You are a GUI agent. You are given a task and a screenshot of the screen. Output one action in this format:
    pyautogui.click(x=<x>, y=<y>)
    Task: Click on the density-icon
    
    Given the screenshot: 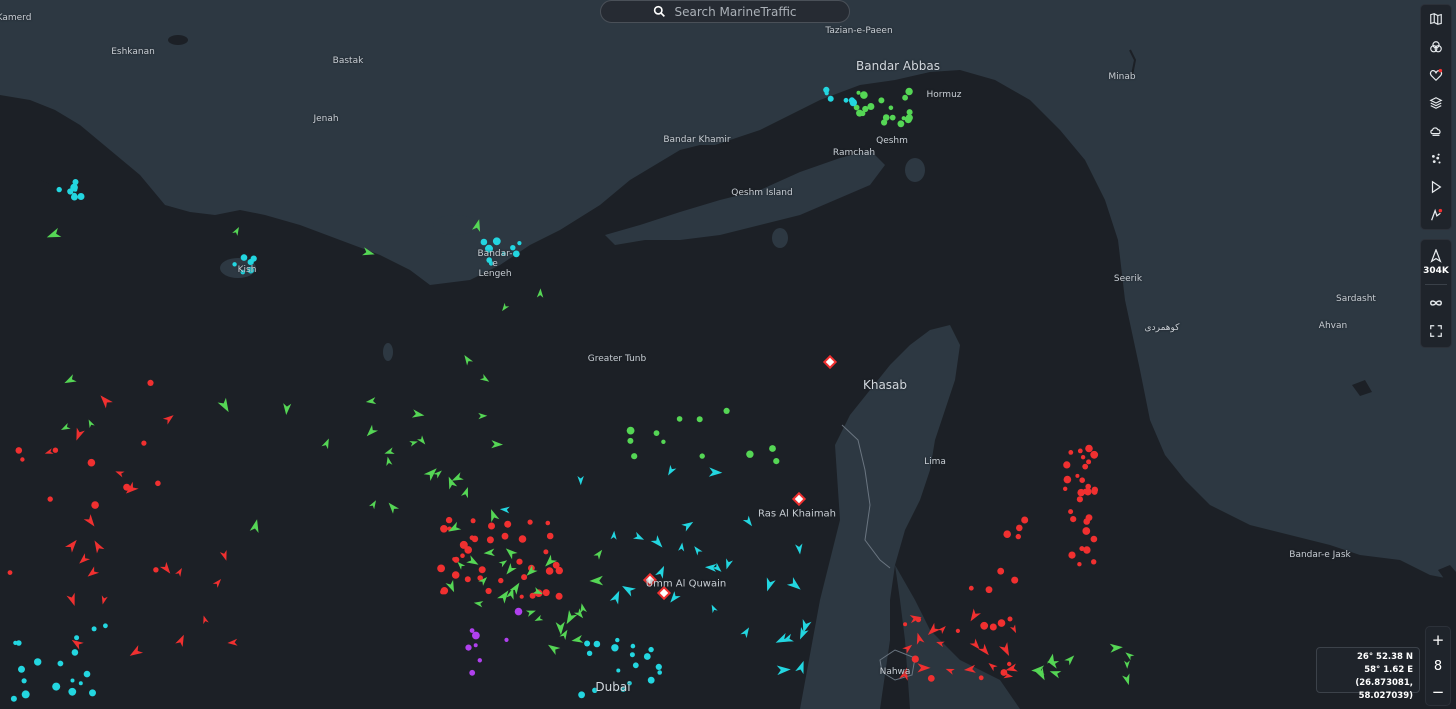 What is the action you would take?
    pyautogui.click(x=1436, y=159)
    